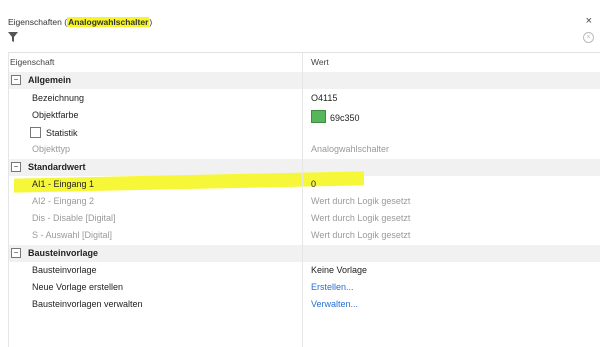 This screenshot has width=600, height=347. Describe the element at coordinates (339, 270) in the screenshot. I see `property-value: Keine Vorlage` at that location.